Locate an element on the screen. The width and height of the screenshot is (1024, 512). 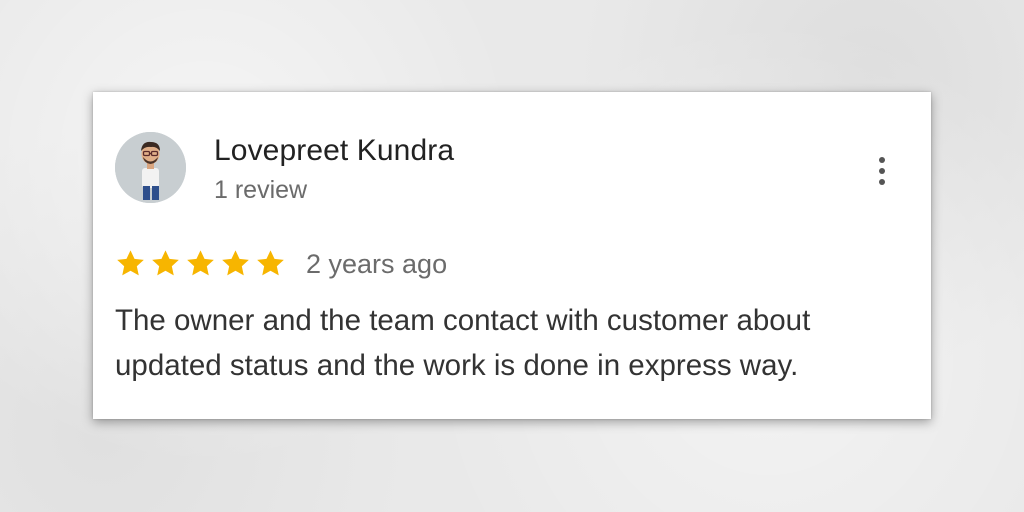
star-rating is located at coordinates (200, 263).